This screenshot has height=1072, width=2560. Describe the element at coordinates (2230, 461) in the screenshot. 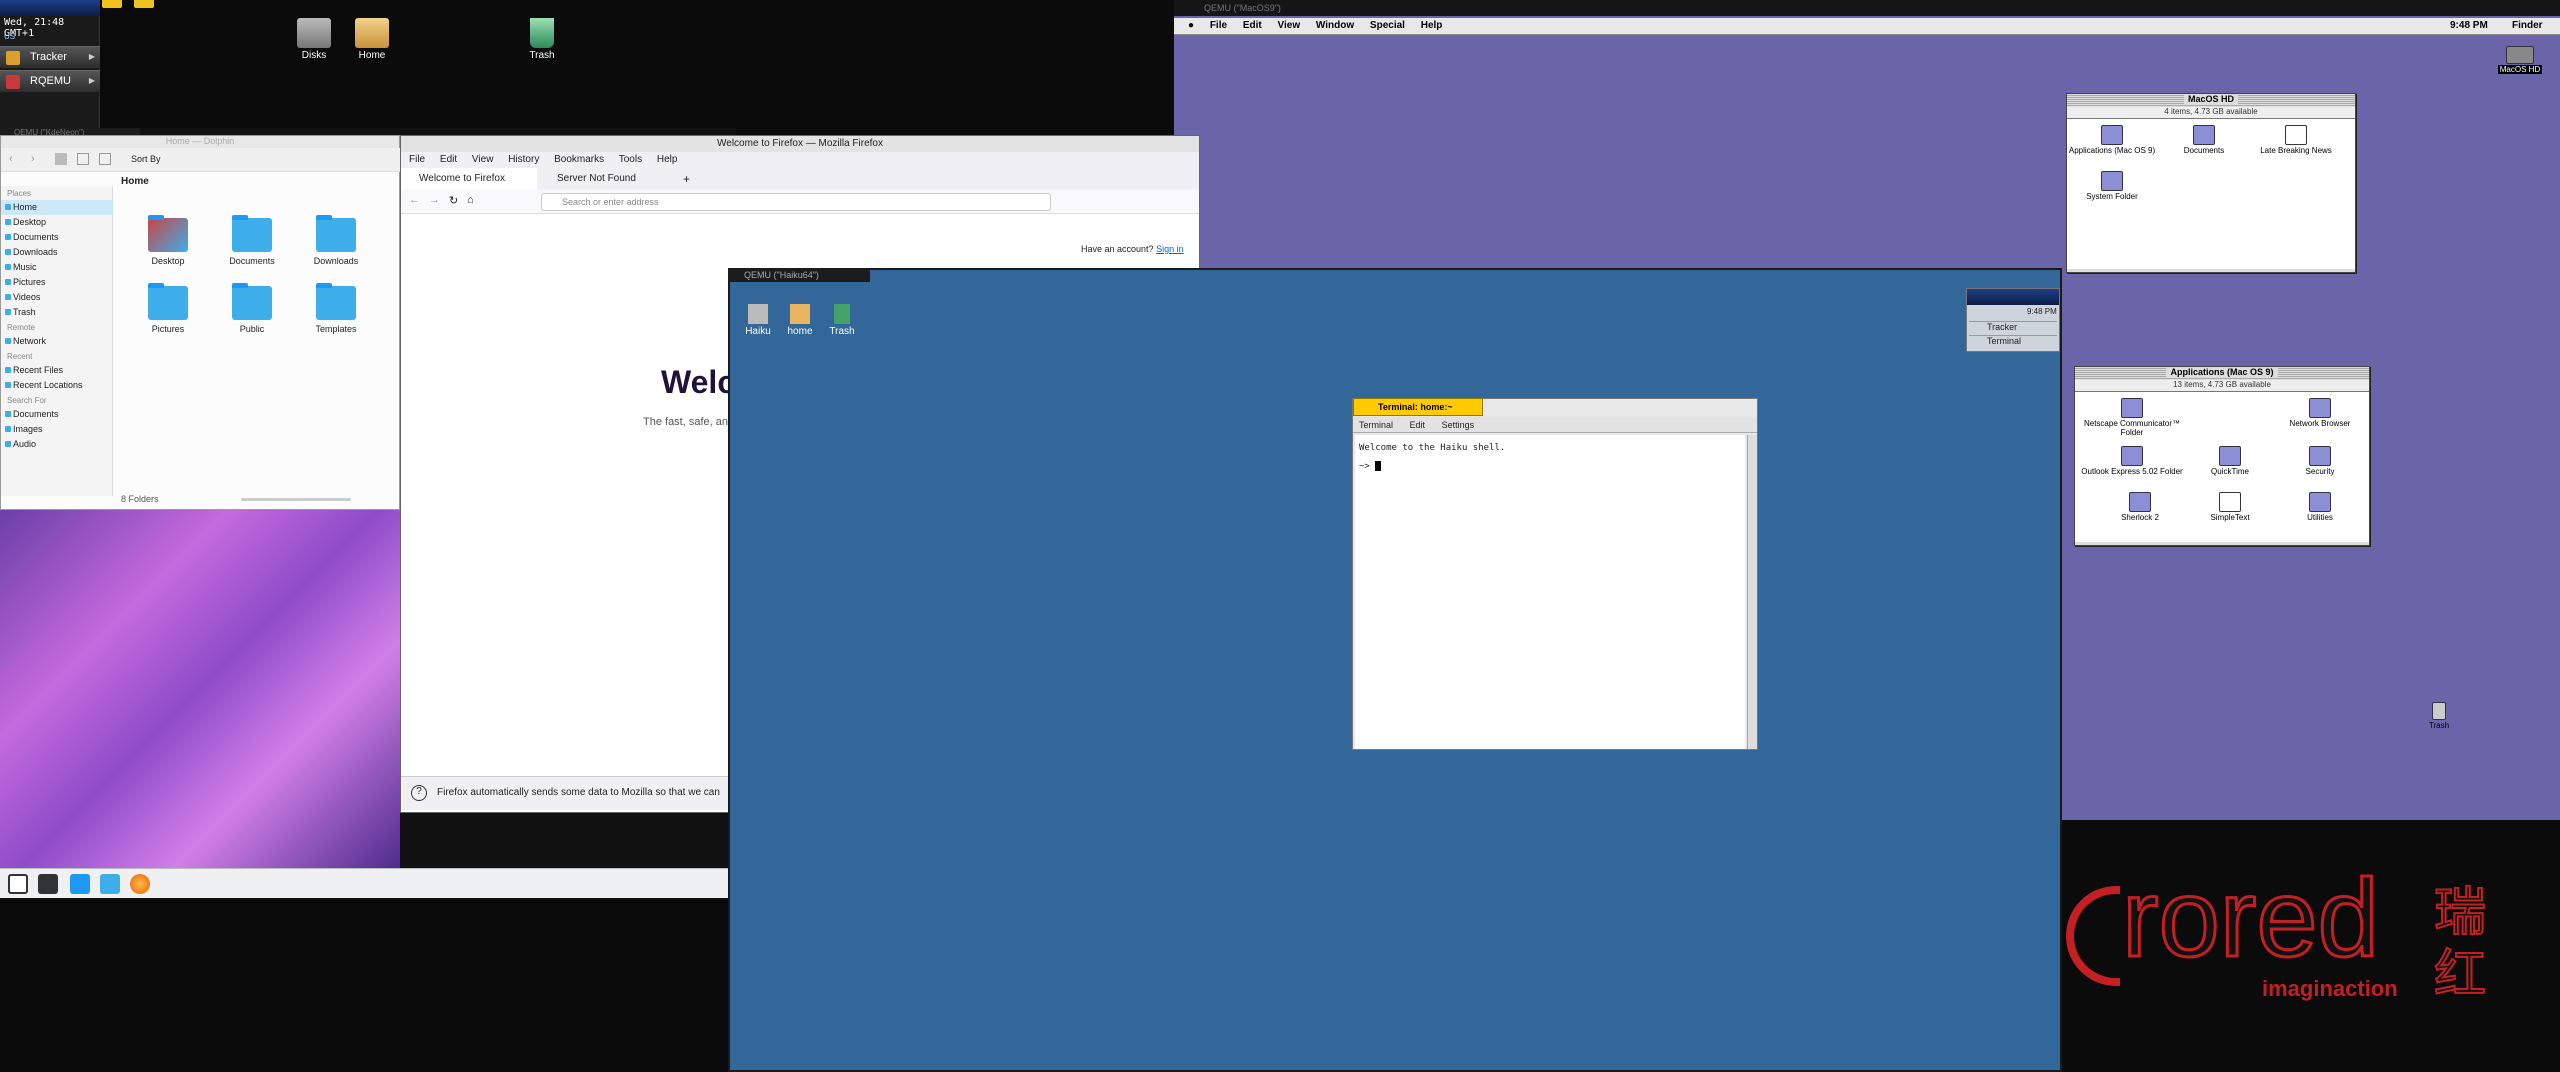

I see `finder-item: QuickTime` at that location.